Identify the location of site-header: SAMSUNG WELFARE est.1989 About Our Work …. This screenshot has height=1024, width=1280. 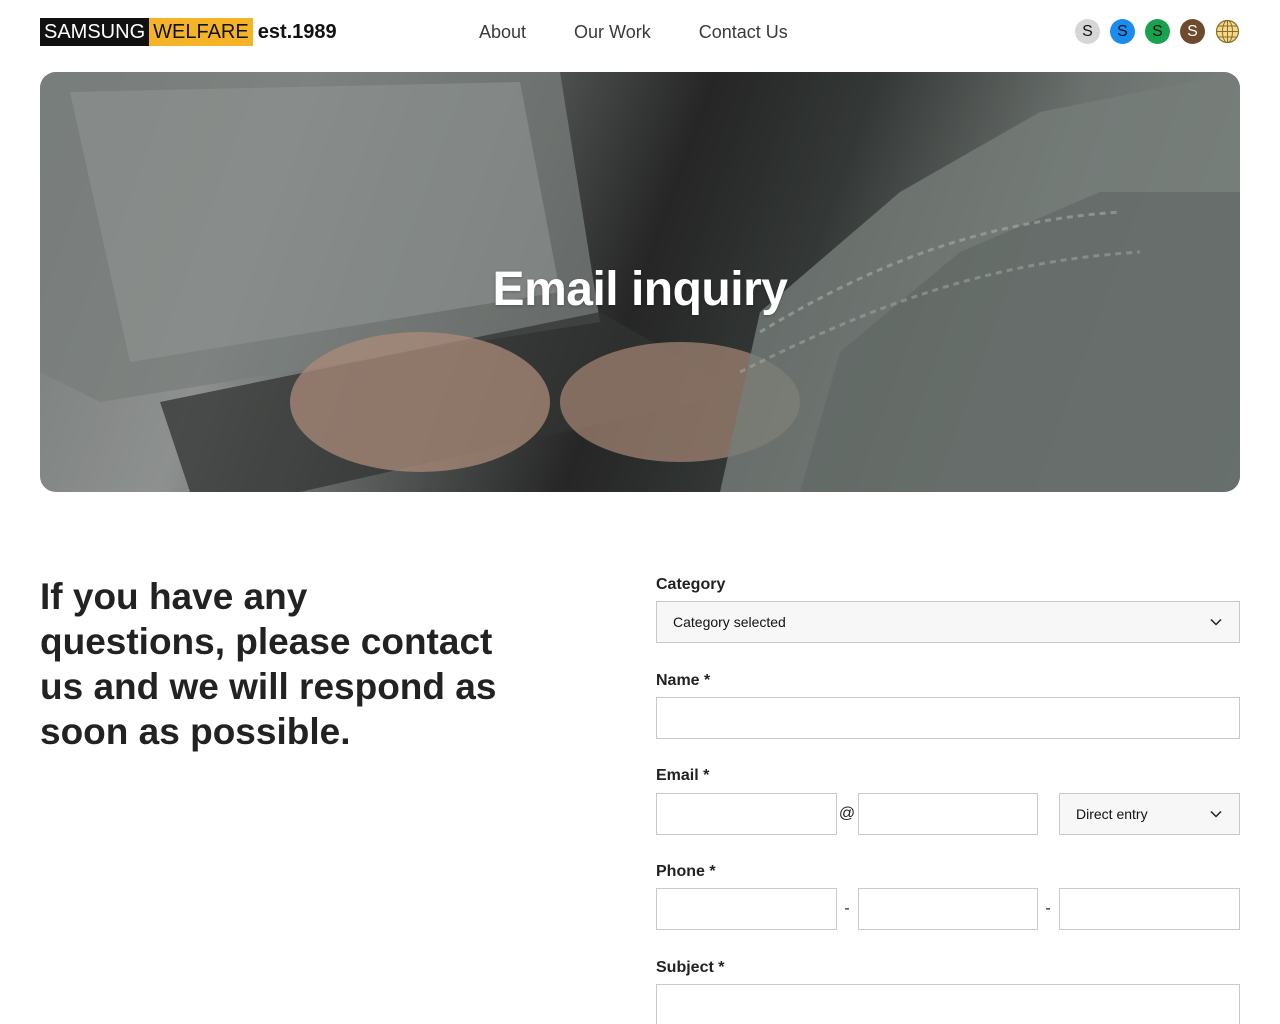
(640, 32).